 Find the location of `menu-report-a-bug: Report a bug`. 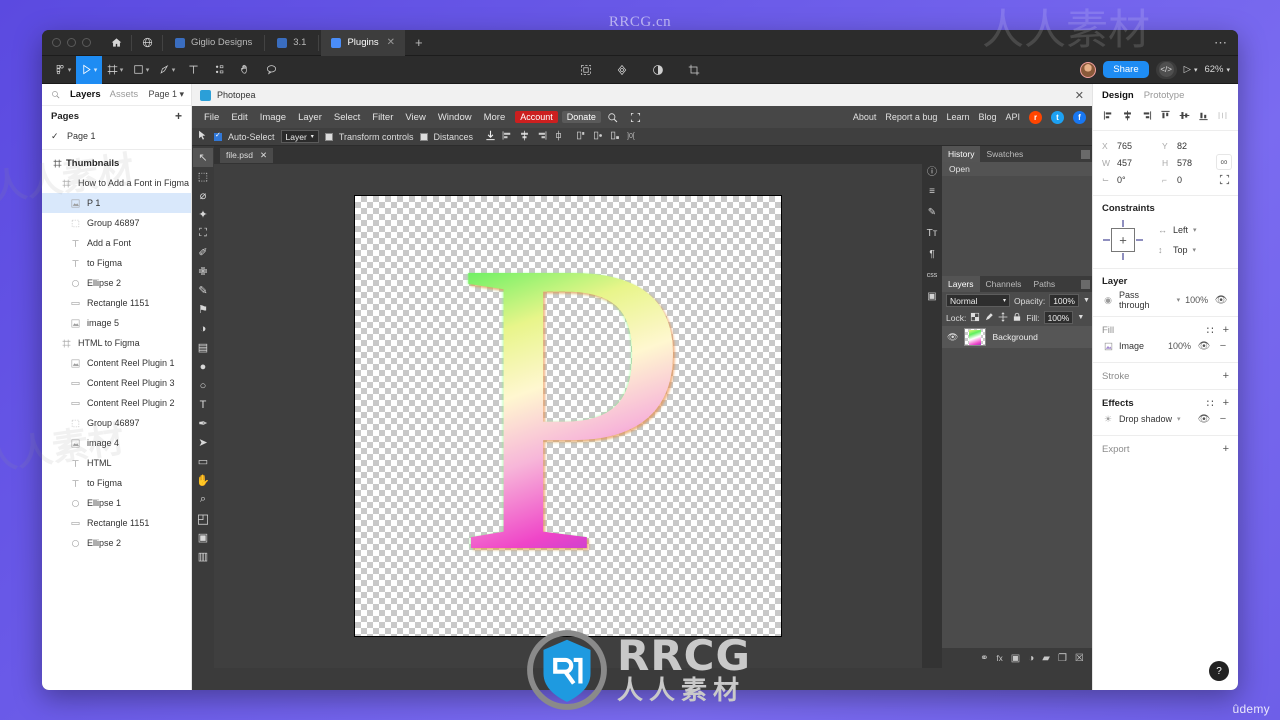

menu-report-a-bug: Report a bug is located at coordinates (911, 117).